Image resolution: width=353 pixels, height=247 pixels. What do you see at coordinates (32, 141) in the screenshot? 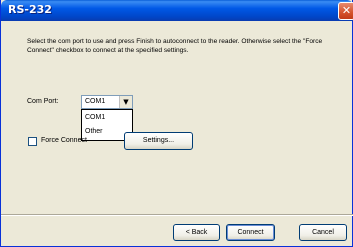
I see `force-connect-checkbox` at bounding box center [32, 141].